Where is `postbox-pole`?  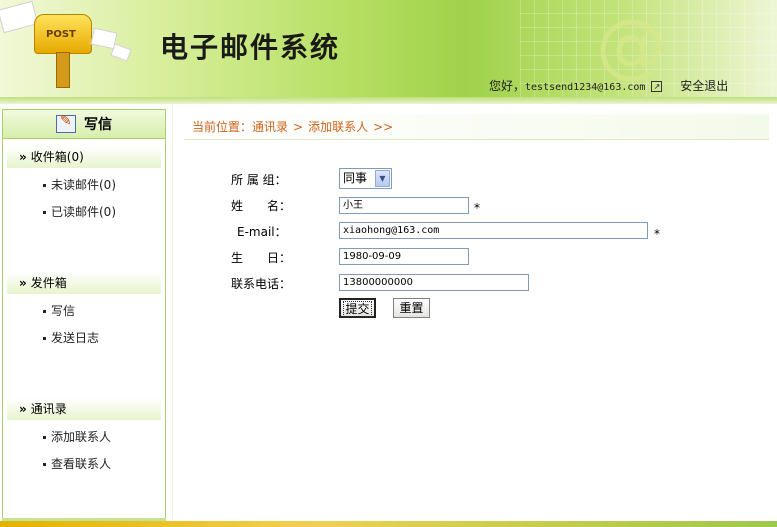
postbox-pole is located at coordinates (63, 70).